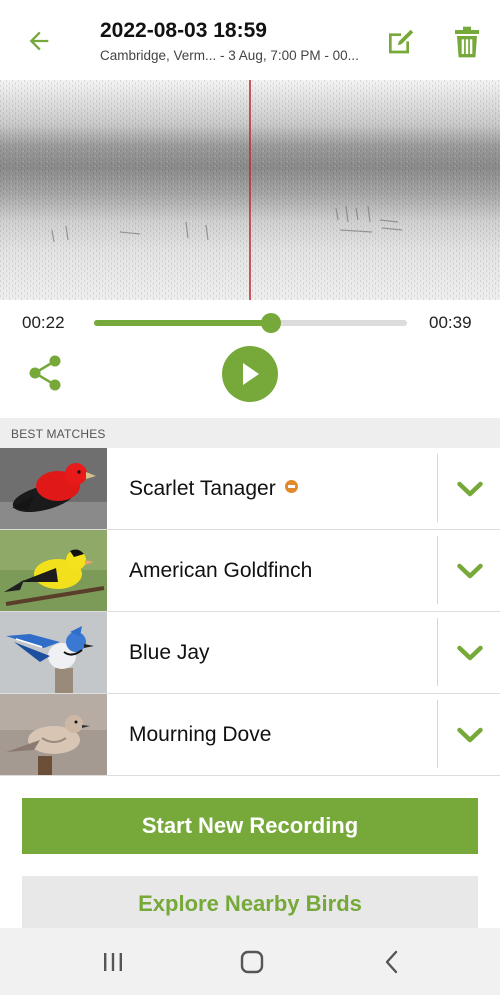  I want to click on player-controls: 00:22 00:39, so click(250, 359).